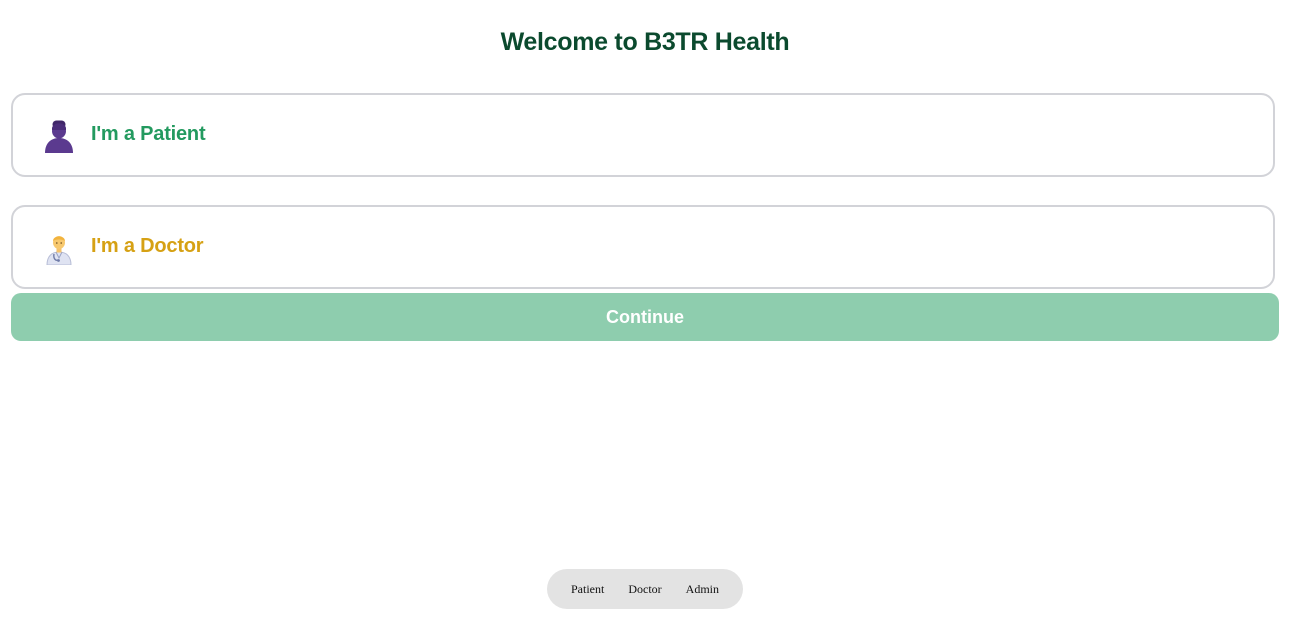  Describe the element at coordinates (645, 317) in the screenshot. I see `continue-button: Continue` at that location.